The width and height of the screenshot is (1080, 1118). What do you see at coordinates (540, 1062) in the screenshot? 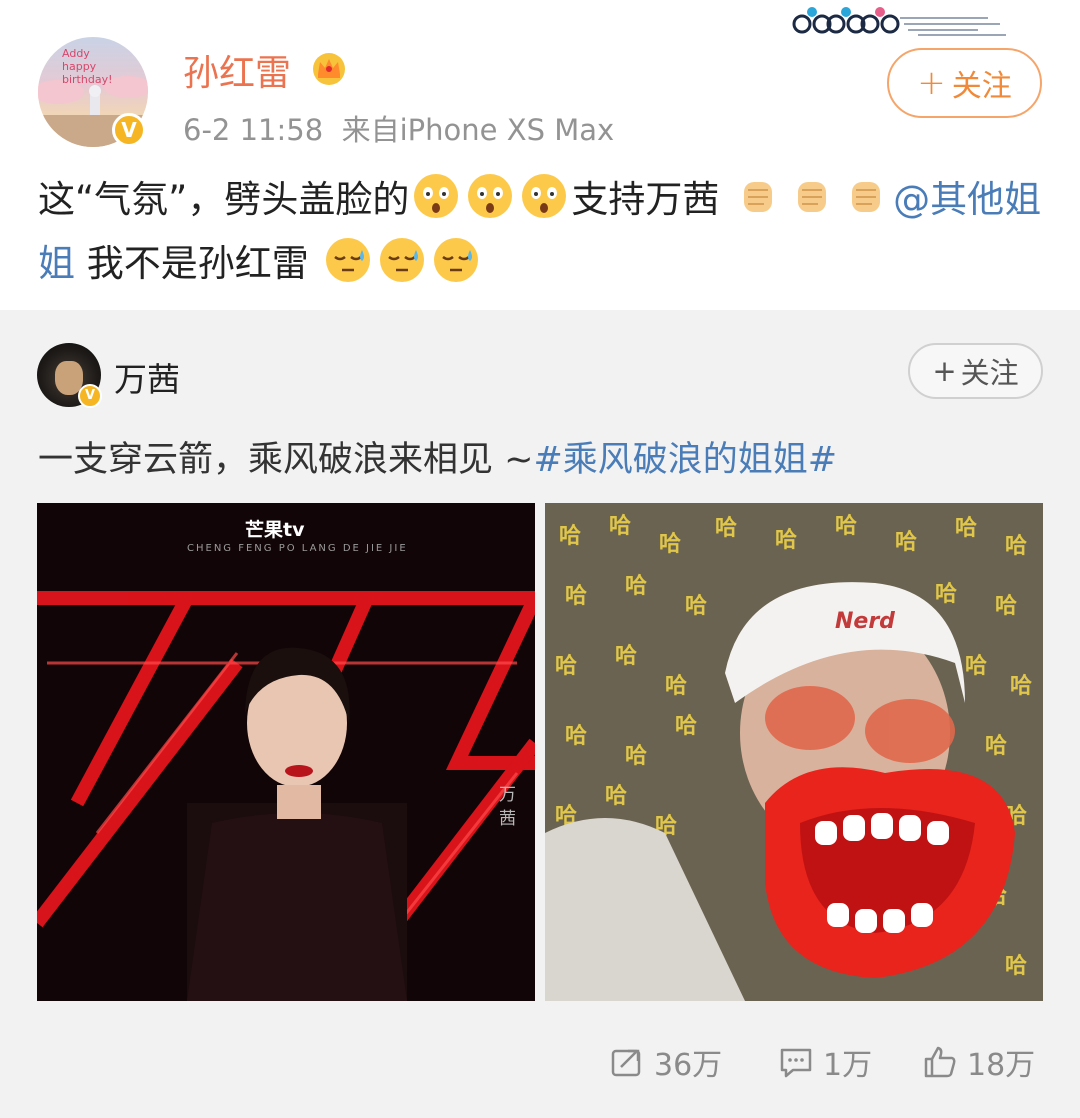
I see `action-bar: 36万 1万 18万` at bounding box center [540, 1062].